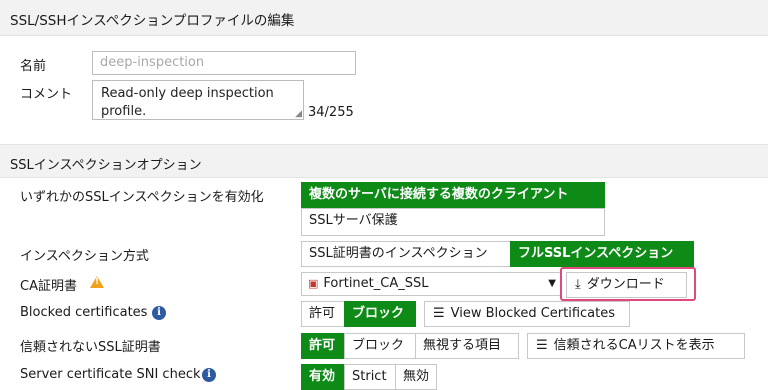  I want to click on untrusted-ssl-label: 信頼されないSSL証明書, so click(90, 347).